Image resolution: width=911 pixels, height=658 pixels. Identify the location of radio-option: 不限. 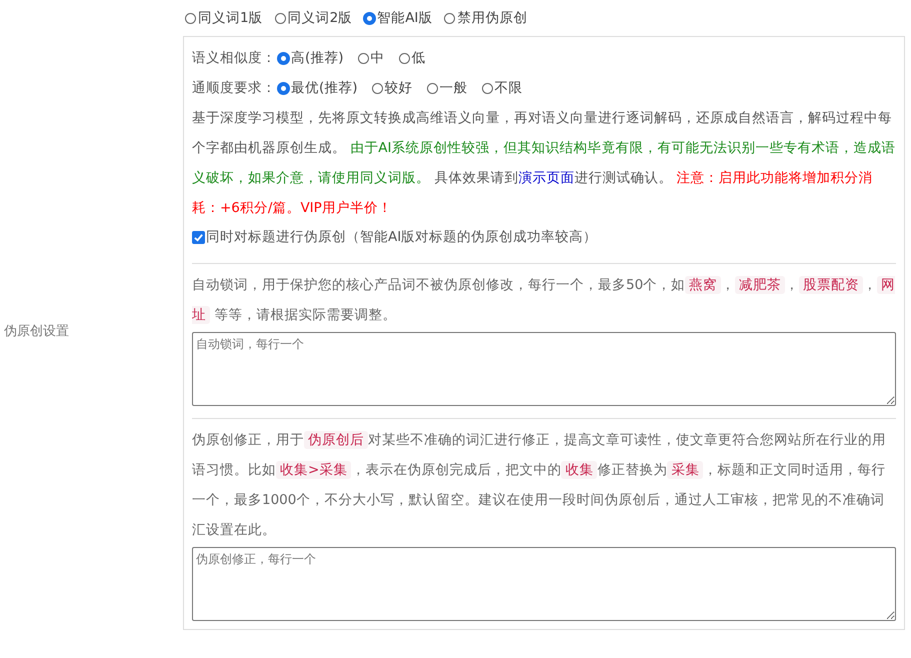
(502, 88).